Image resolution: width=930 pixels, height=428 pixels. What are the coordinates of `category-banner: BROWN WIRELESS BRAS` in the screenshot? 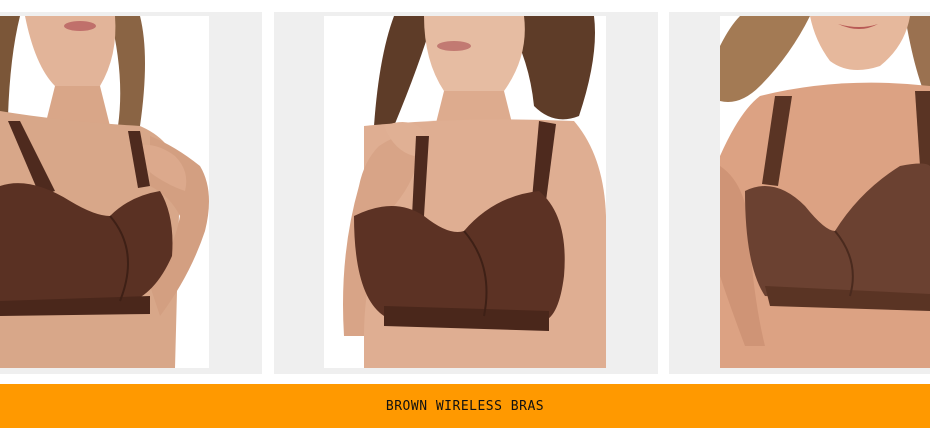 It's located at (465, 406).